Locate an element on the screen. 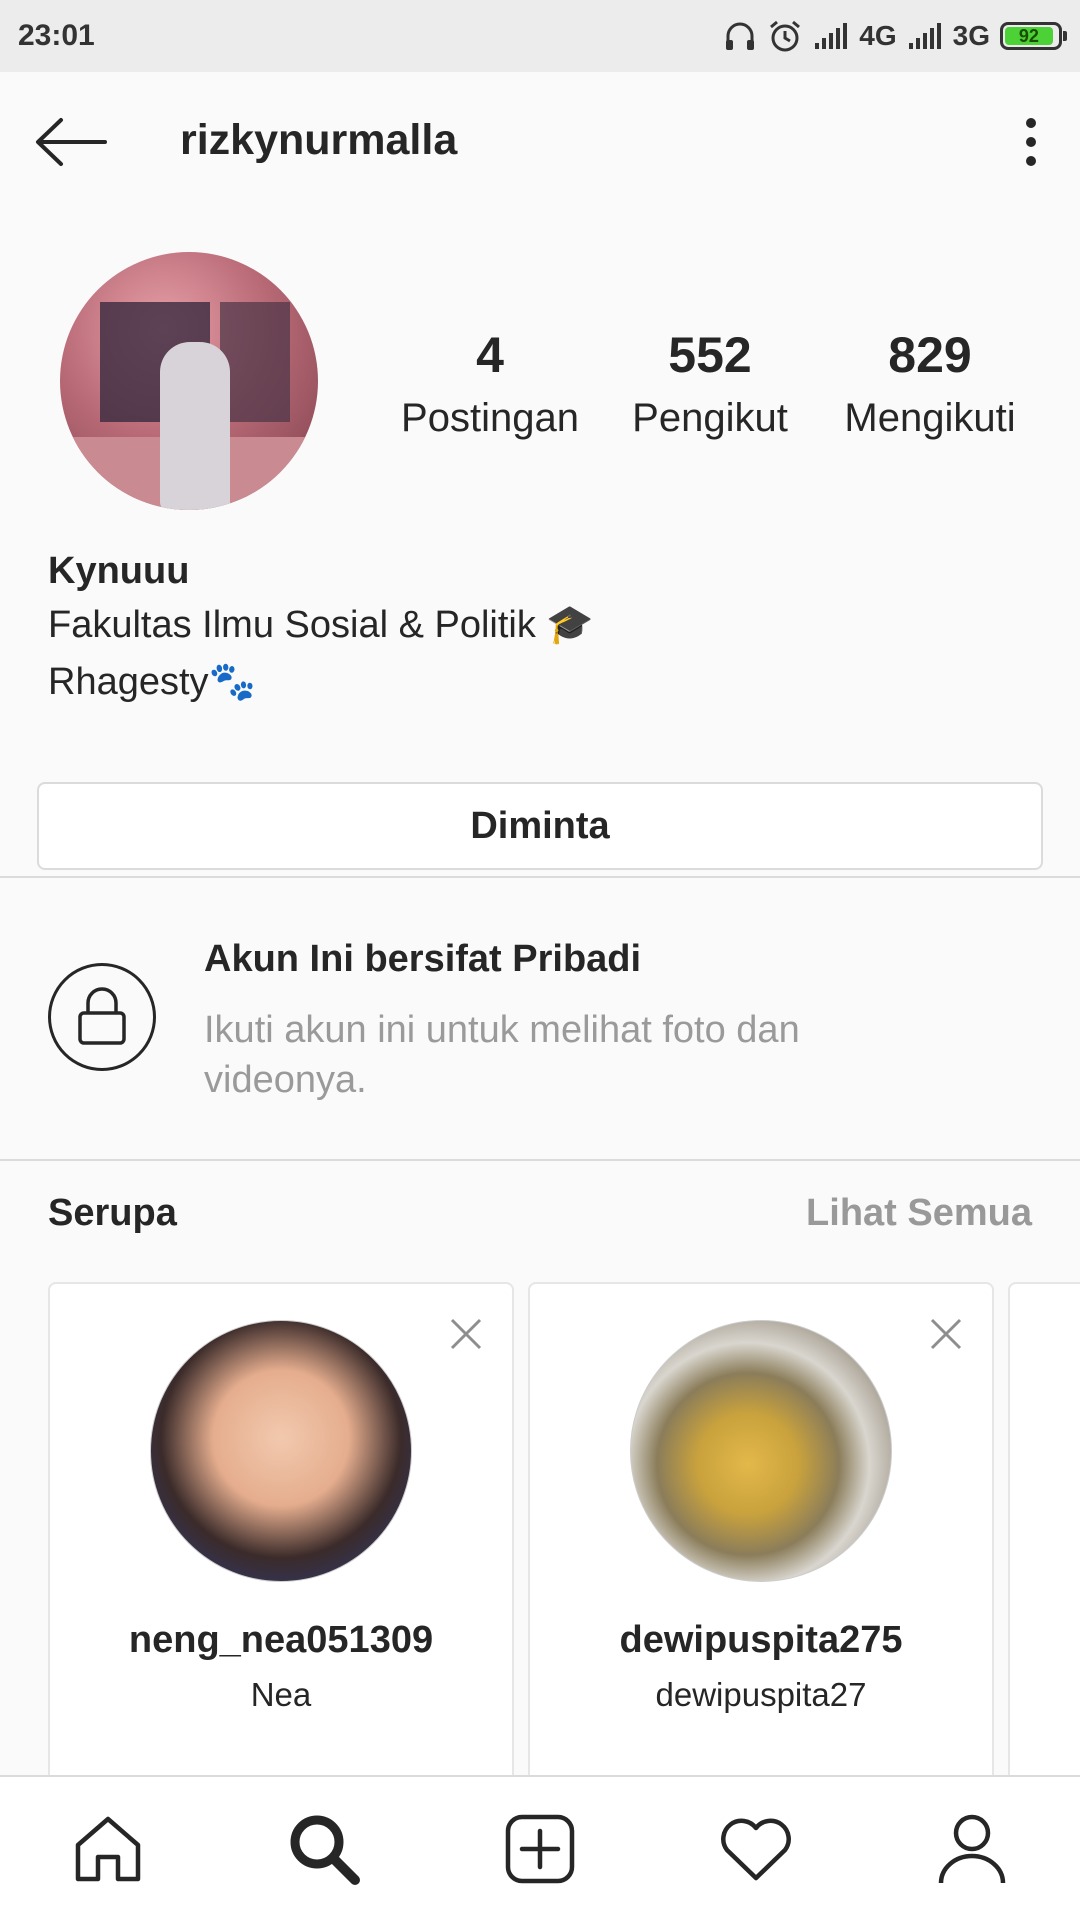 The width and height of the screenshot is (1080, 1920). status-time: 23:01 is located at coordinates (56, 35).